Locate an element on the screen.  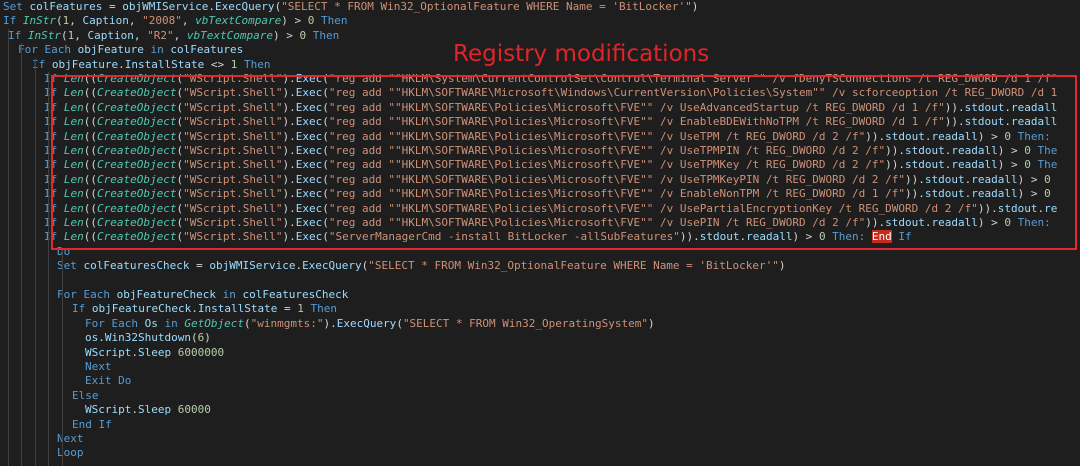
code-token: Os is located at coordinates (151, 323).